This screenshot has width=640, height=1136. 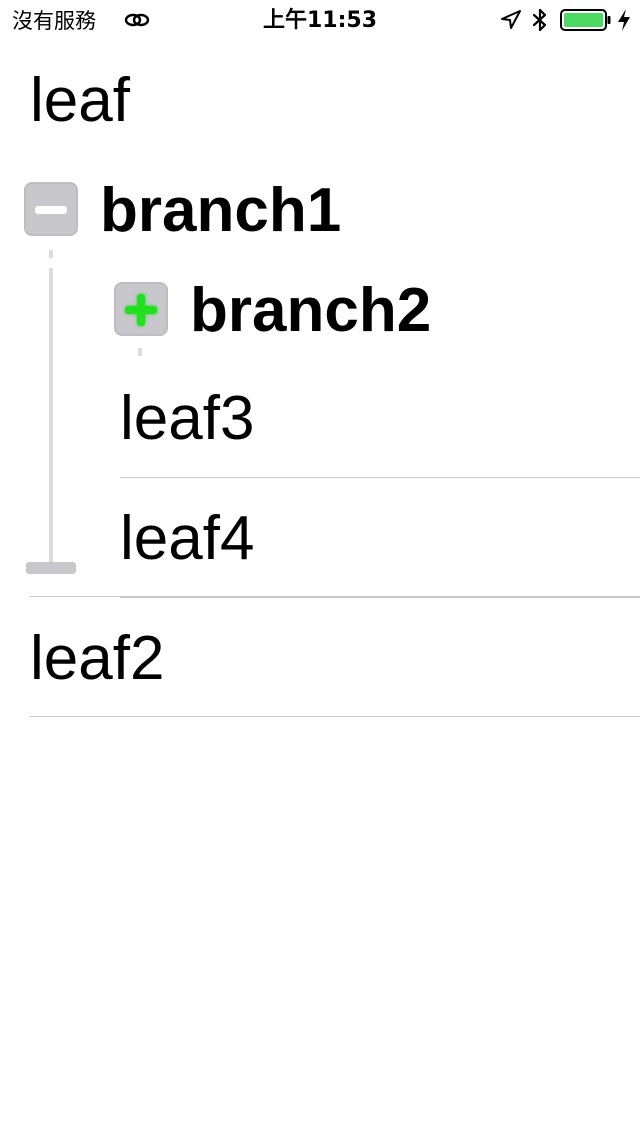 I want to click on collapse-minus-icon, so click(x=51, y=209).